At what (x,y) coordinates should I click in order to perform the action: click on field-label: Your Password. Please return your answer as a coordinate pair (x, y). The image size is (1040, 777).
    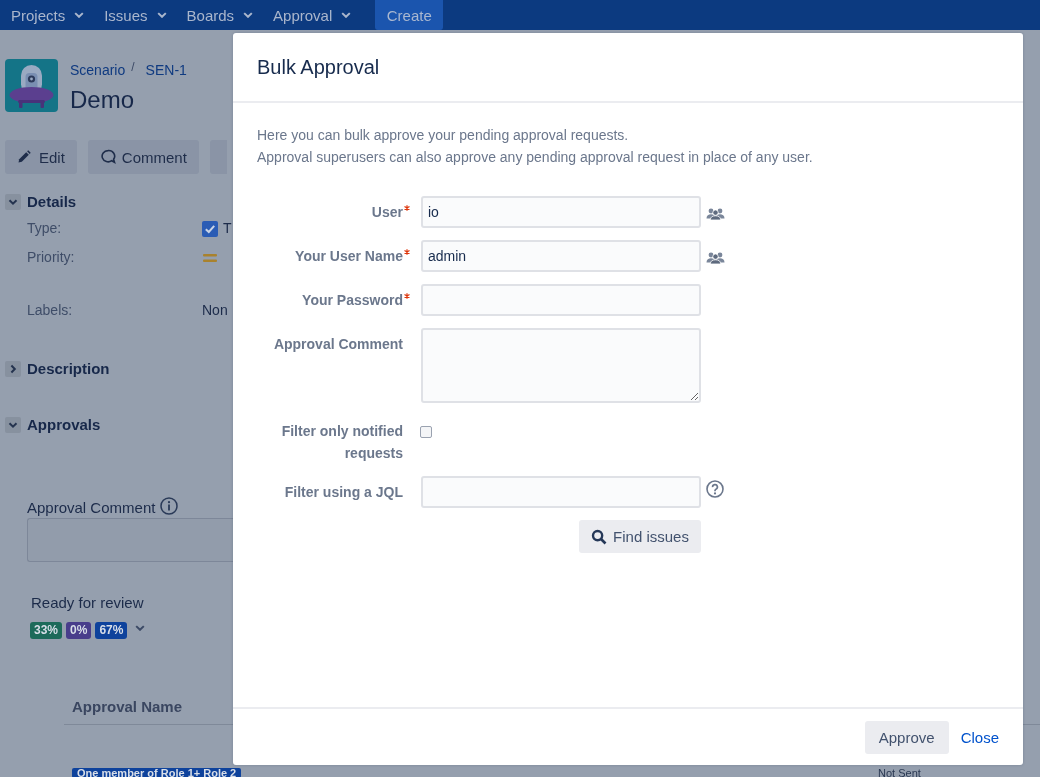
    Looking at the image, I should click on (352, 300).